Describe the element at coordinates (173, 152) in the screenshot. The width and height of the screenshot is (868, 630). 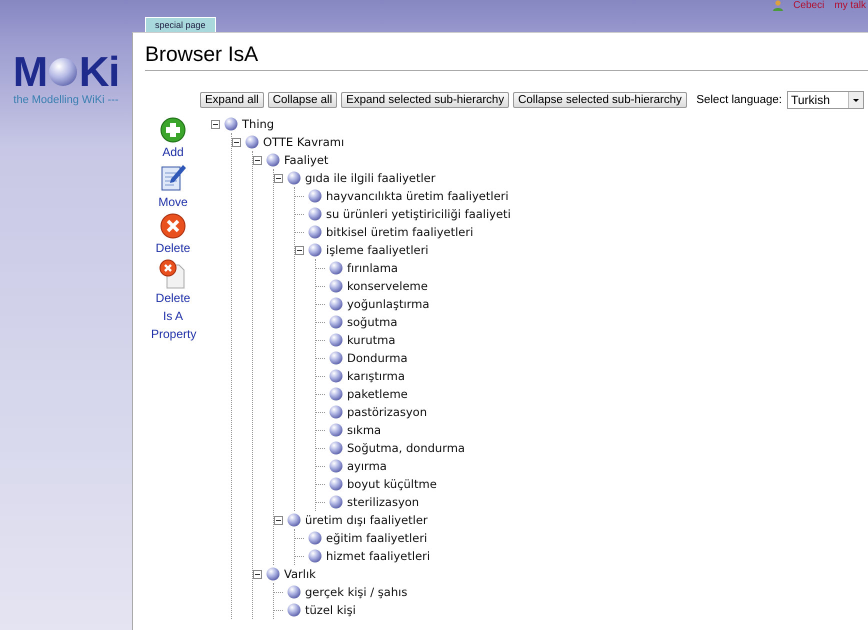
I see `action-link: Add` at that location.